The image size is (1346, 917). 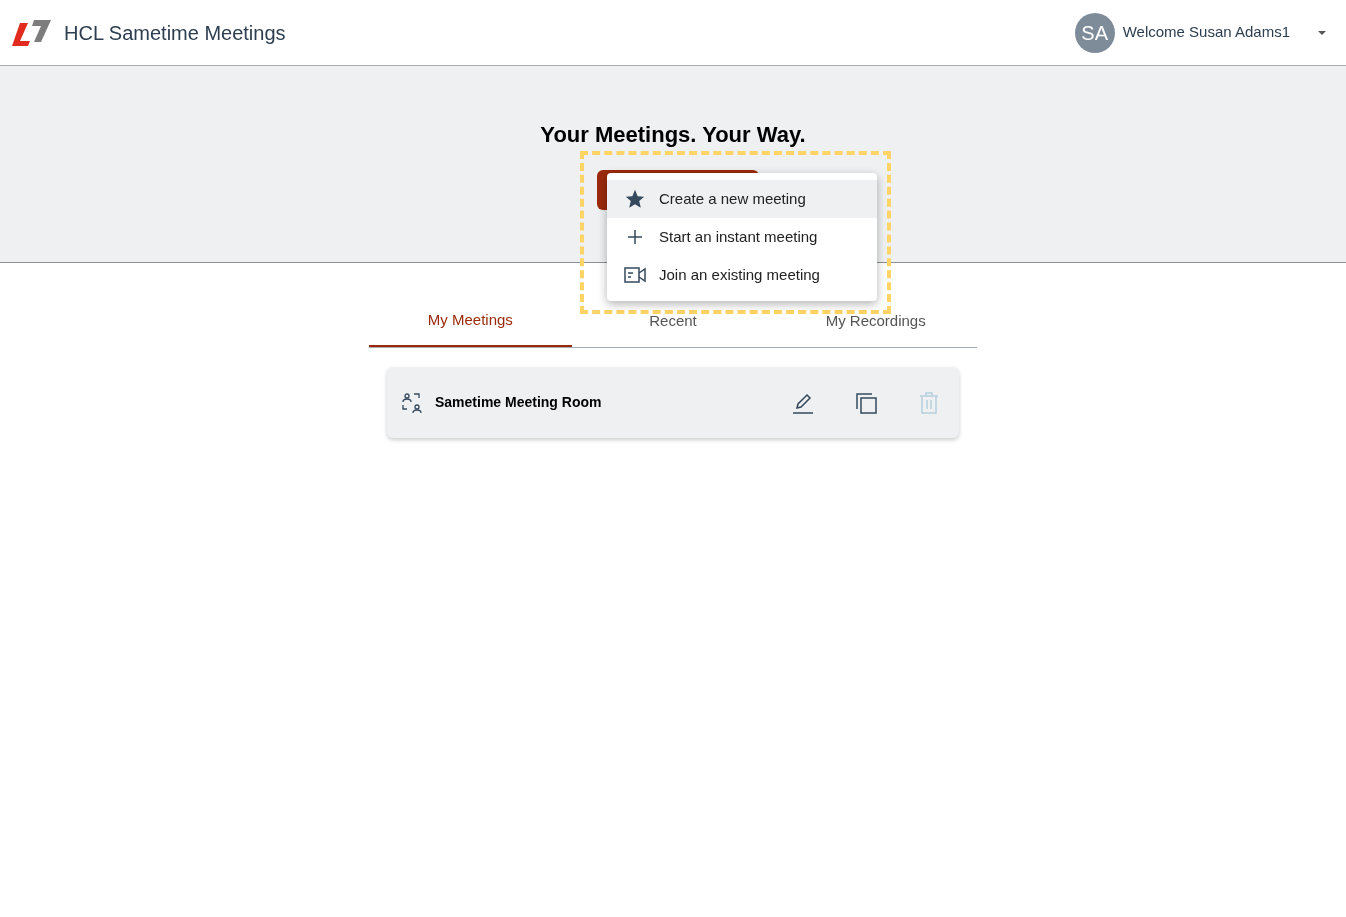 I want to click on app-title: HCL Sametime Meetings, so click(x=175, y=33).